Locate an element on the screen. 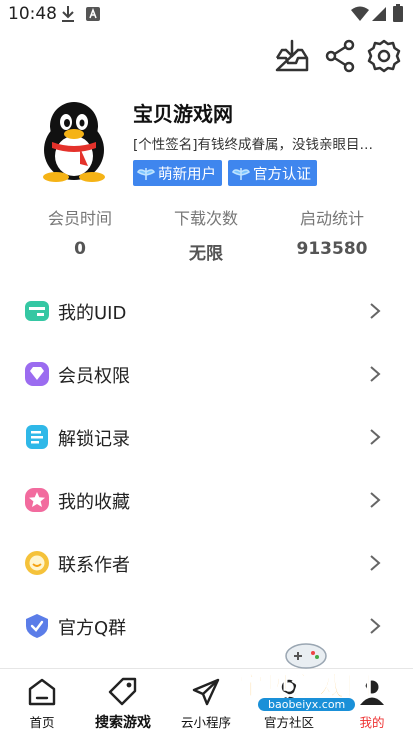 Image resolution: width=413 pixels, height=734 pixels. menu-item-official-qq-group: 官方Q群 is located at coordinates (206, 626).